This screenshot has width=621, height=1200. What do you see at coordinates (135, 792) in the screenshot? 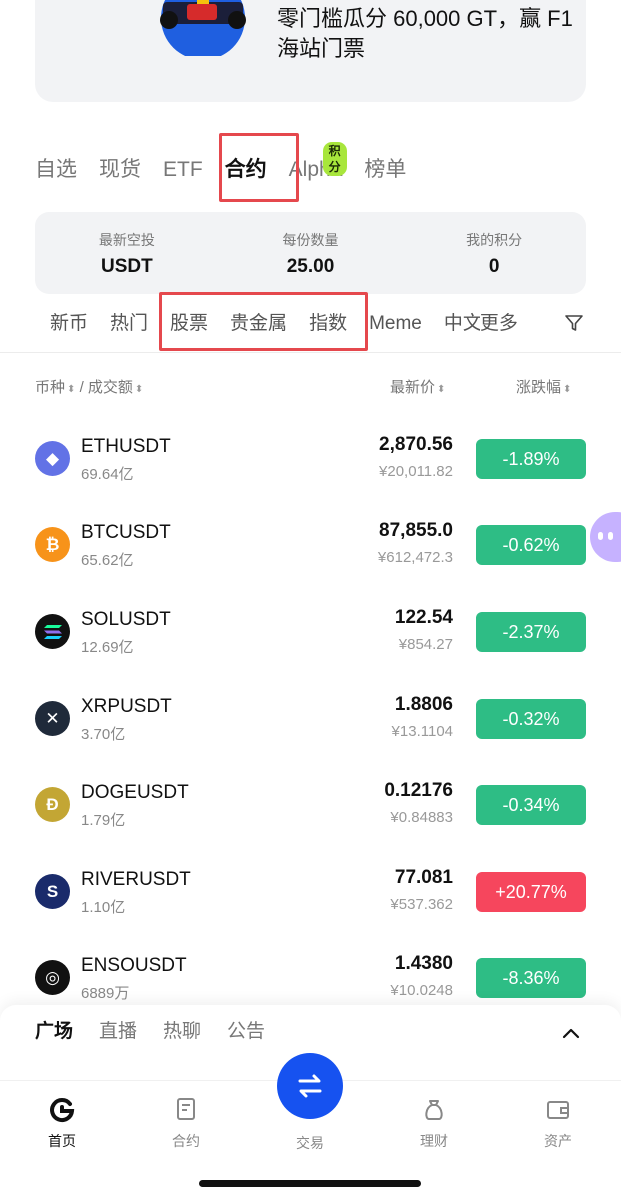
I see `row-symbol: DOGEUSDT` at bounding box center [135, 792].